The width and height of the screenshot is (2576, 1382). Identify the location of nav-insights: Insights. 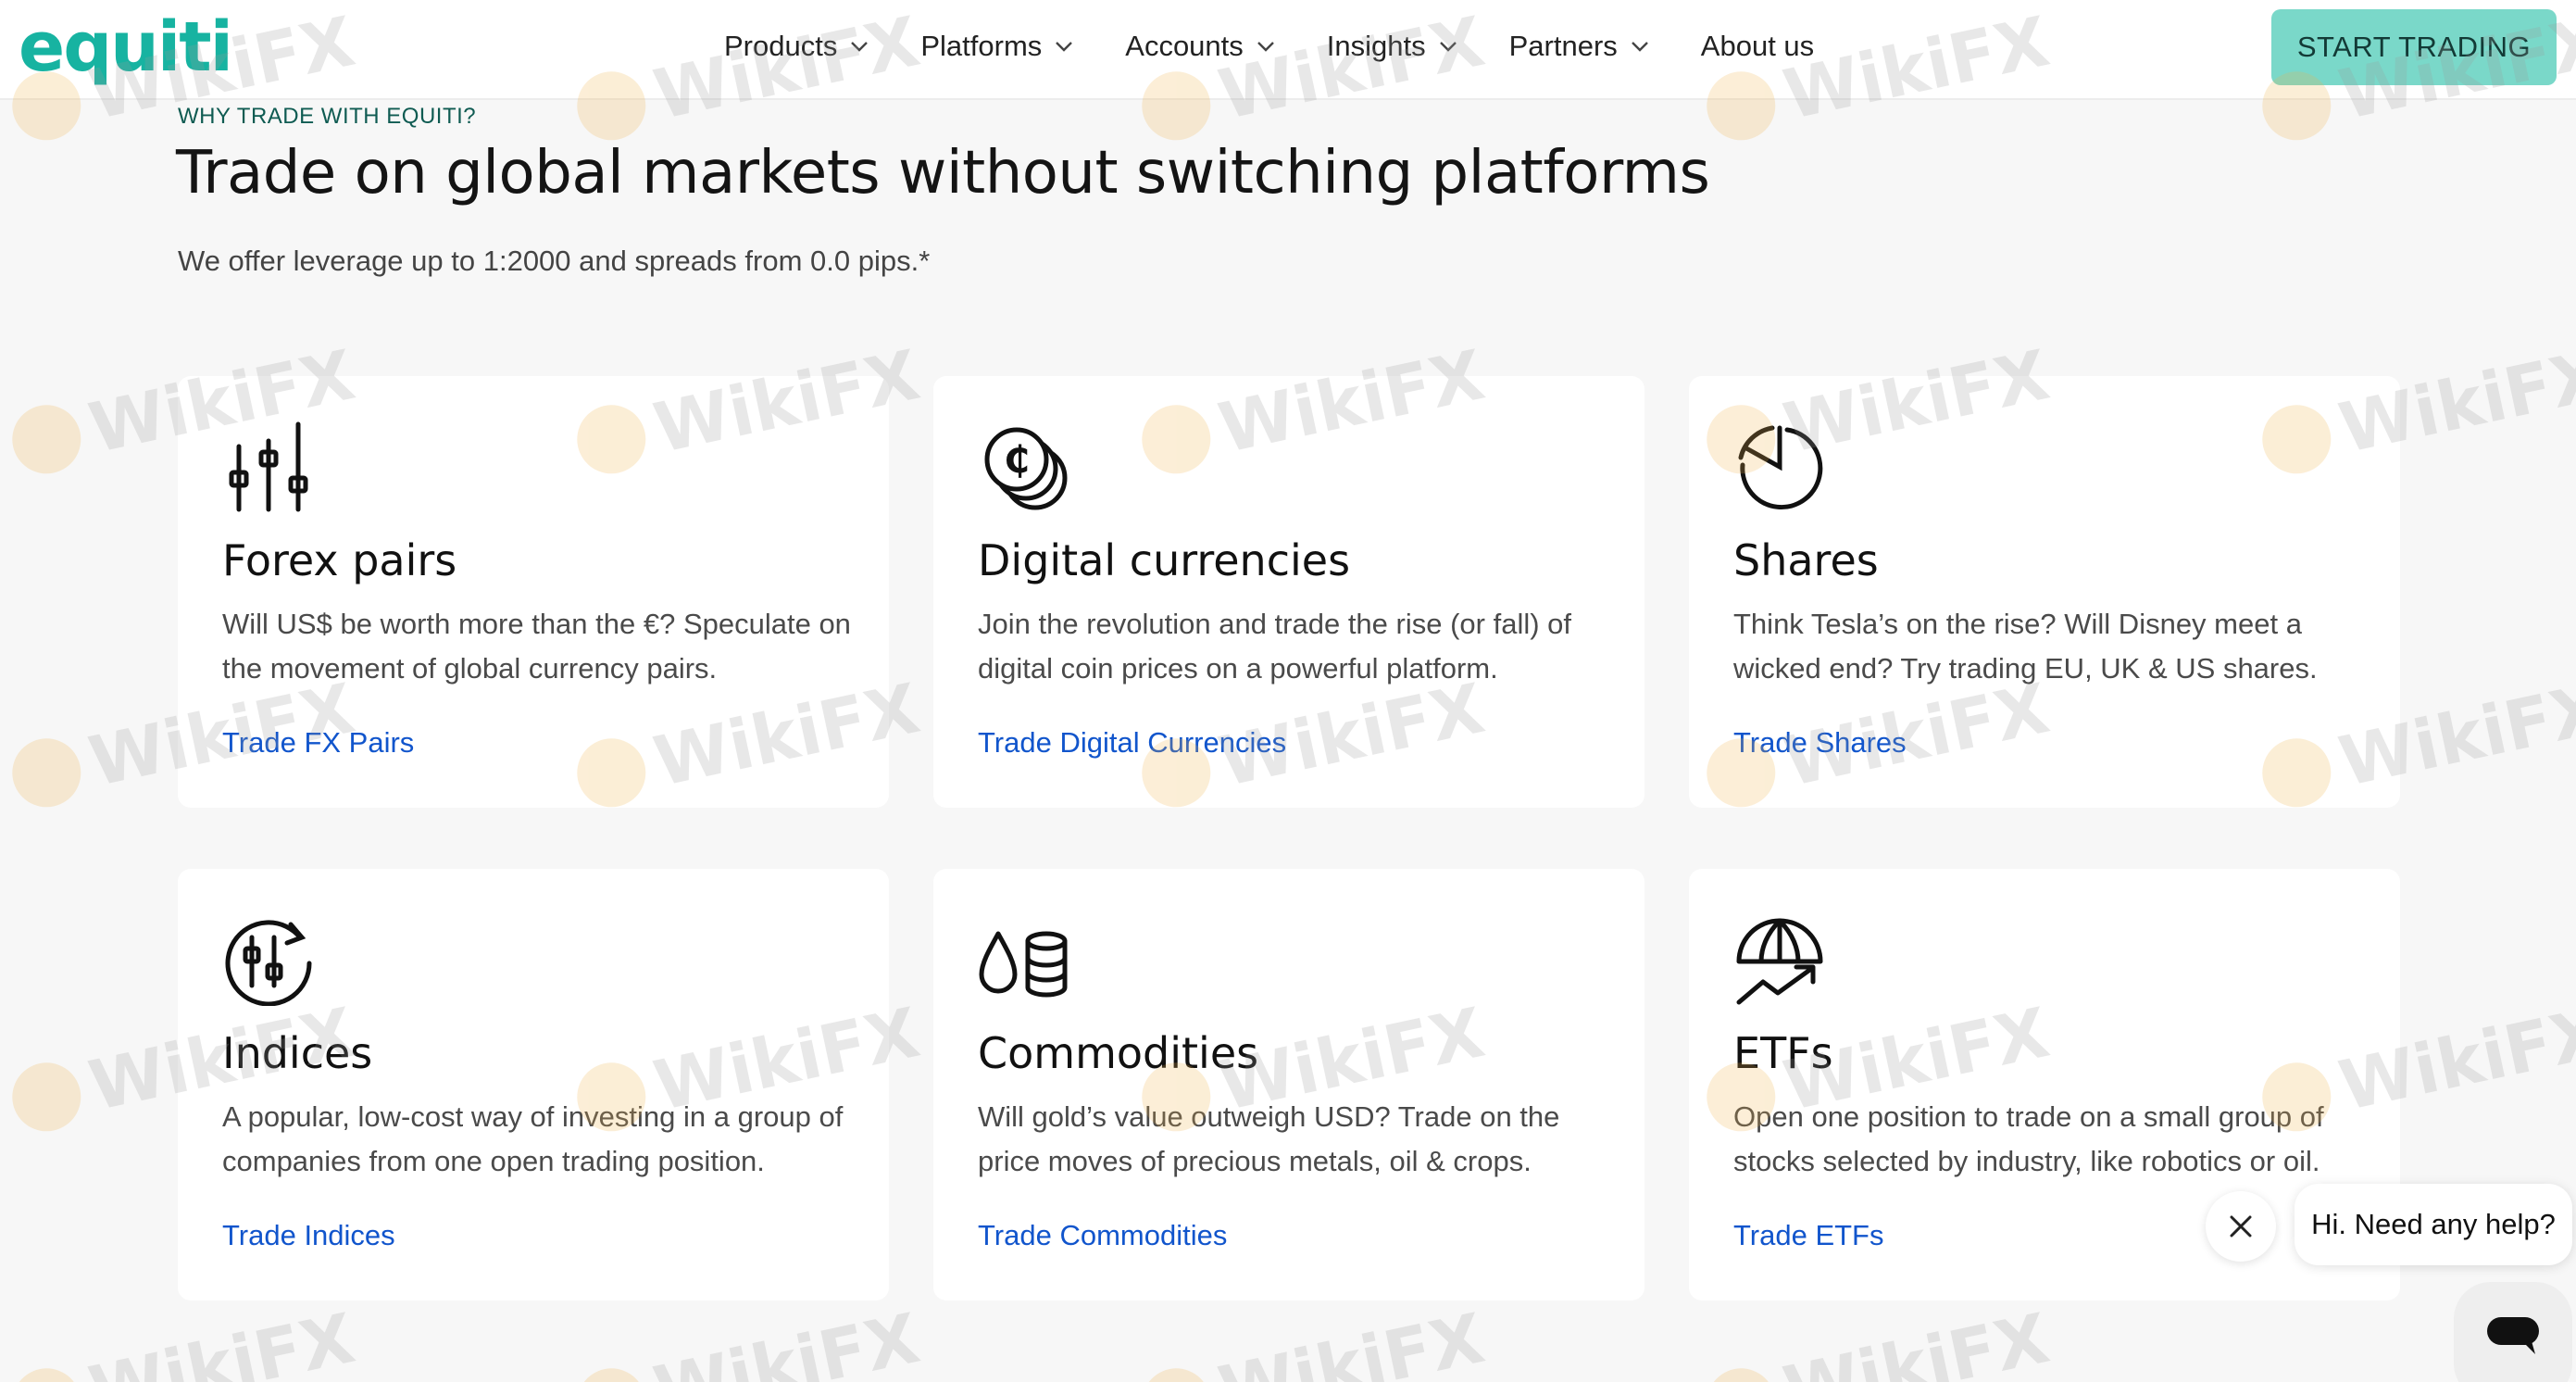
(1393, 46).